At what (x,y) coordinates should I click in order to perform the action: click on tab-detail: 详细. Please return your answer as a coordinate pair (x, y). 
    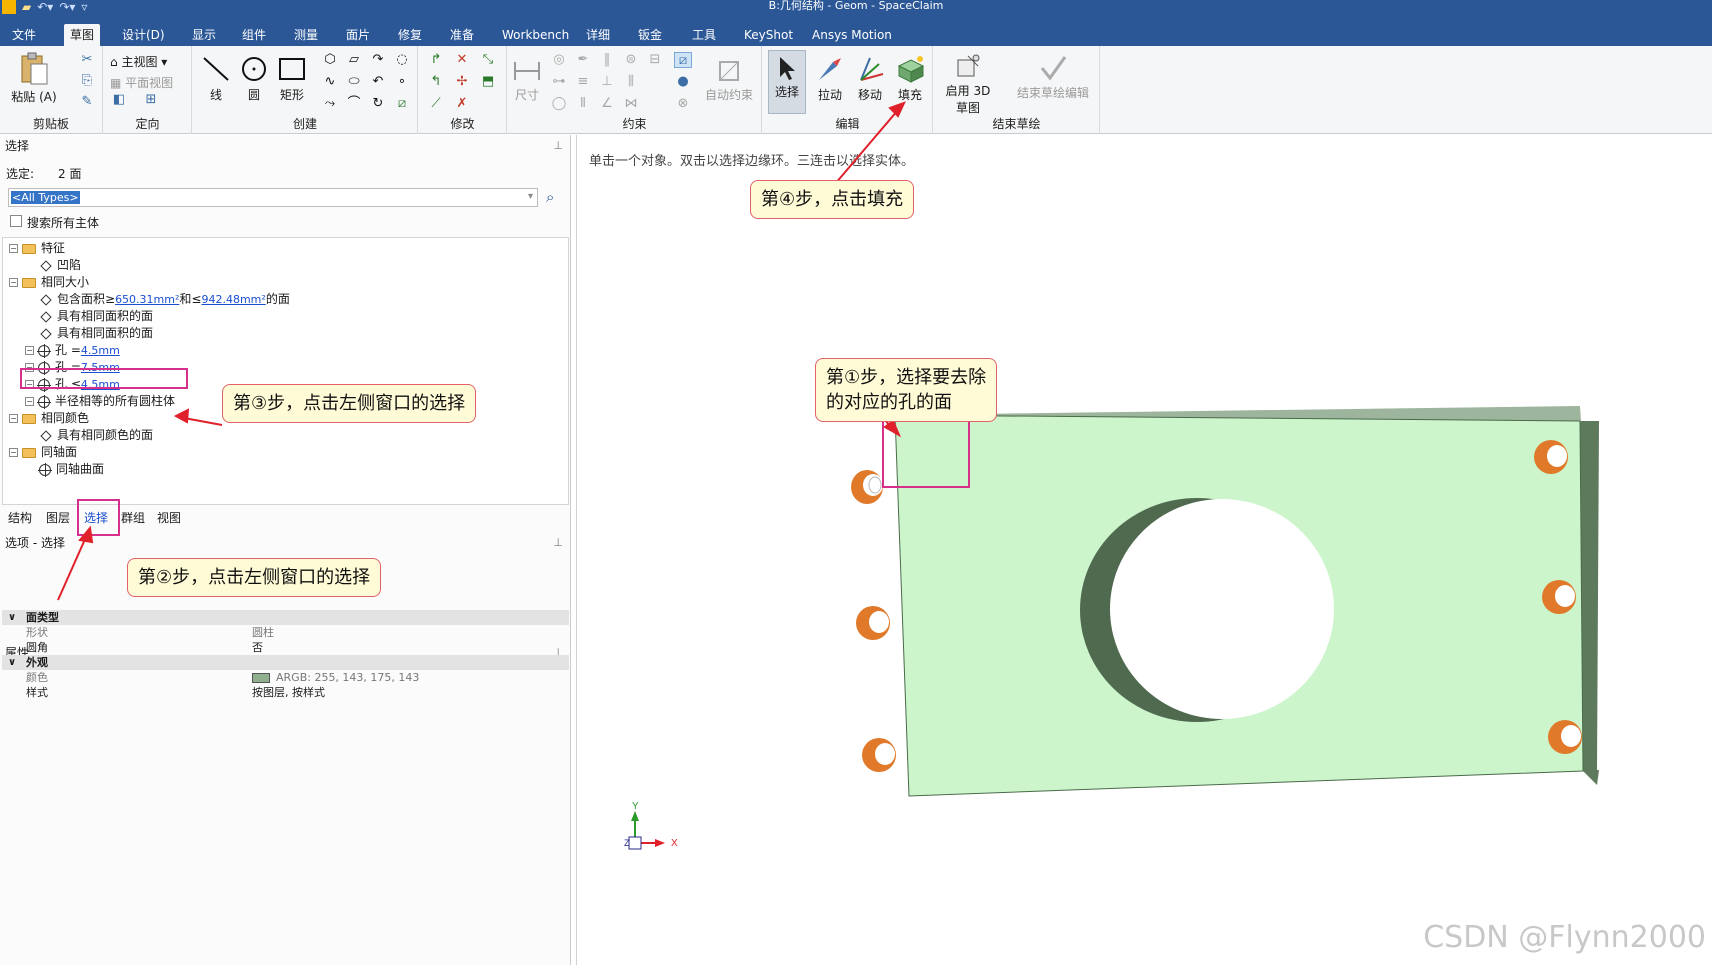
    Looking at the image, I should click on (598, 35).